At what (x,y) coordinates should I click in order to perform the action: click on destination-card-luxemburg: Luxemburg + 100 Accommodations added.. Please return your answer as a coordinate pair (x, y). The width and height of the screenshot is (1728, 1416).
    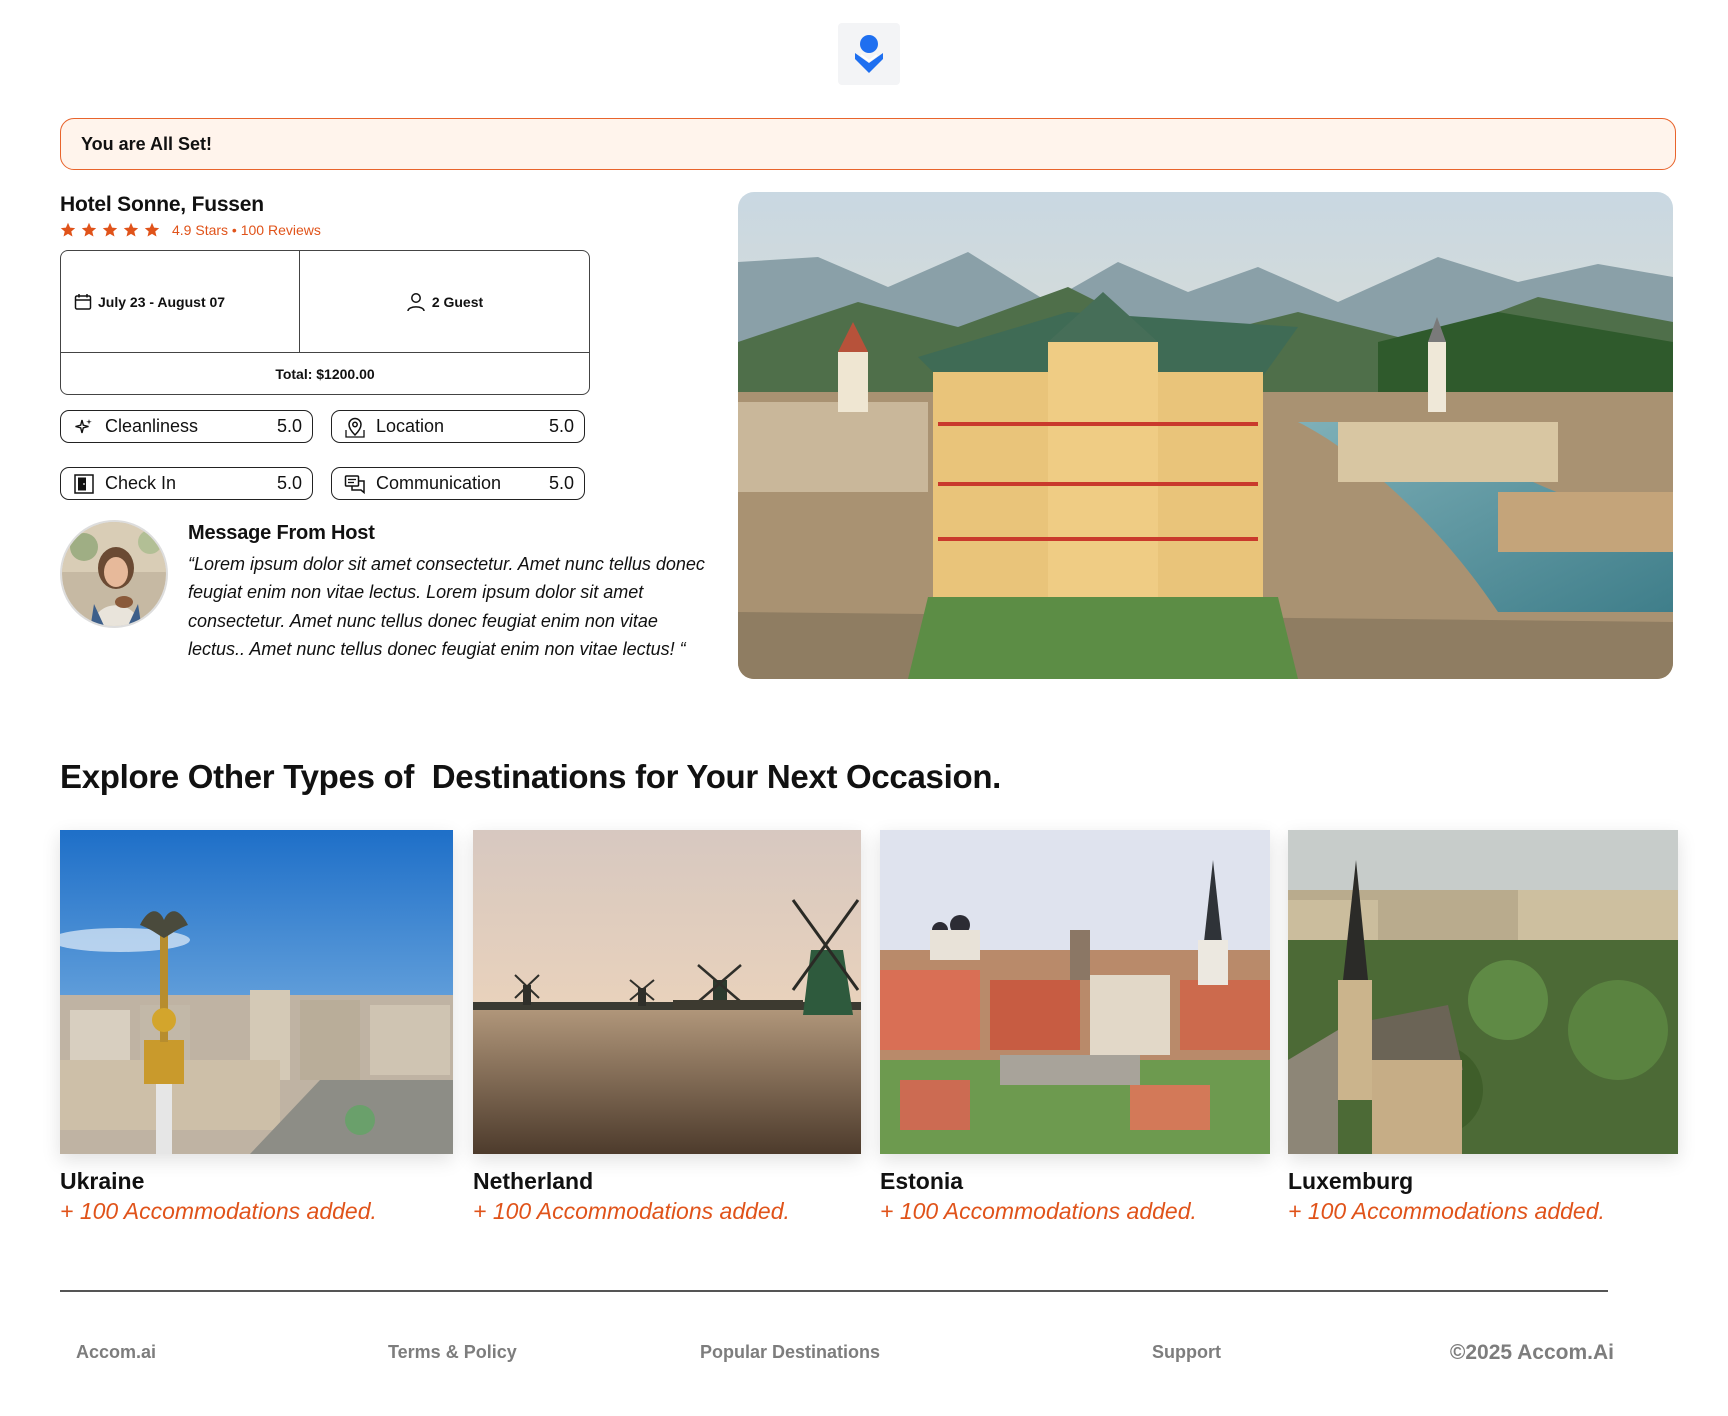
    Looking at the image, I should click on (1483, 1027).